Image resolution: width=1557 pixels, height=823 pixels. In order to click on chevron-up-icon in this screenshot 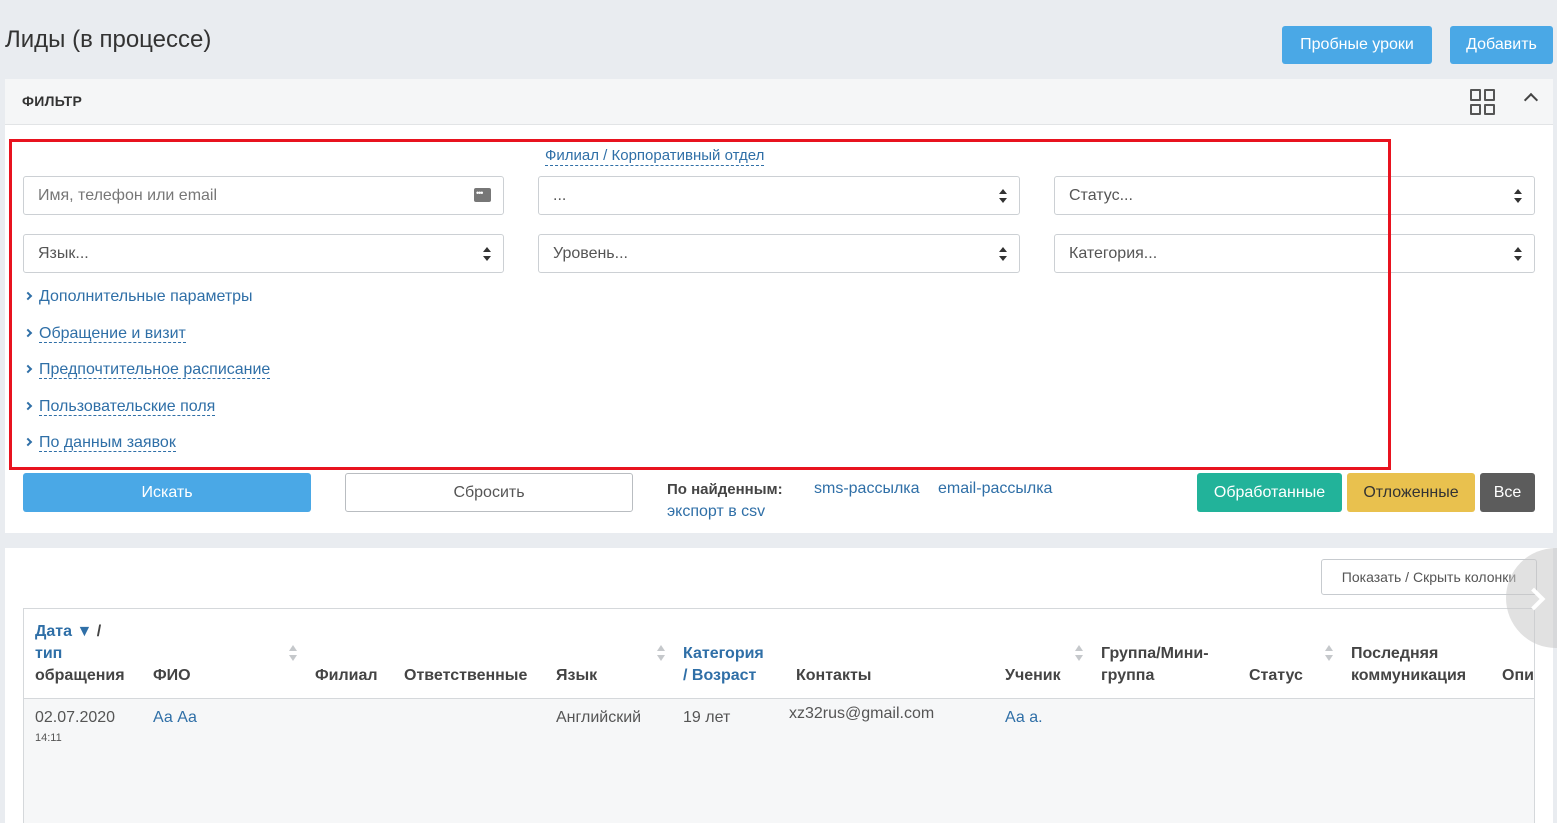, I will do `click(1531, 100)`.